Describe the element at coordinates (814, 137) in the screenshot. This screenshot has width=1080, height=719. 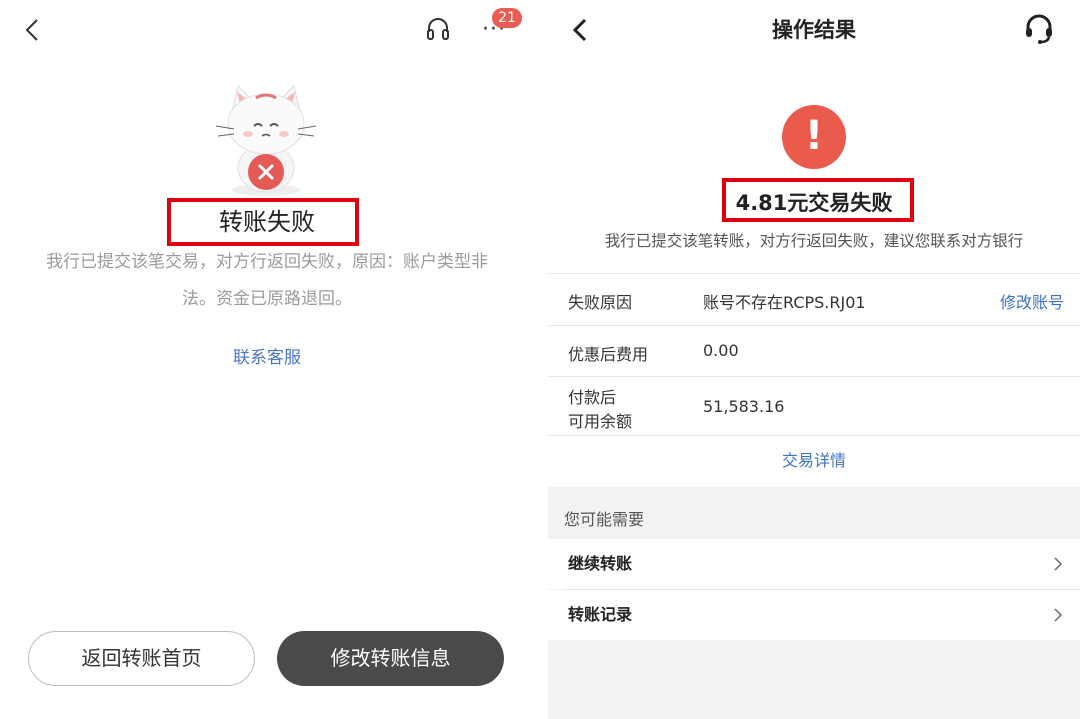
I see `alert-icon: !` at that location.